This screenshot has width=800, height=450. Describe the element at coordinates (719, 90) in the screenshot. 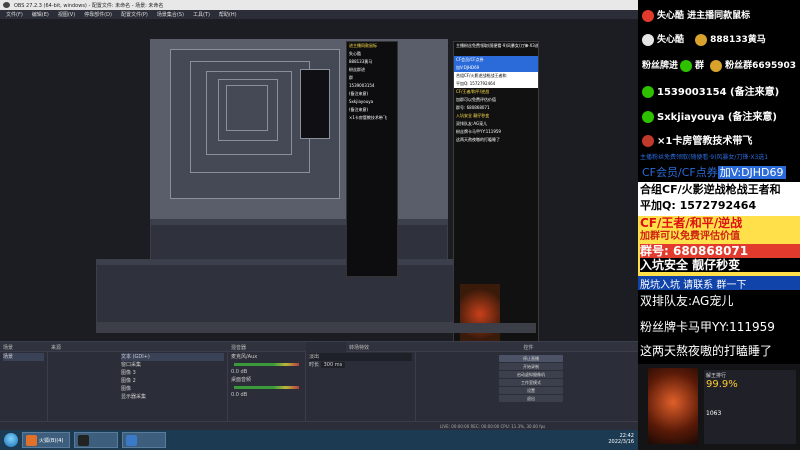

I see `promo-line: 1539003154 (备注来意)` at that location.